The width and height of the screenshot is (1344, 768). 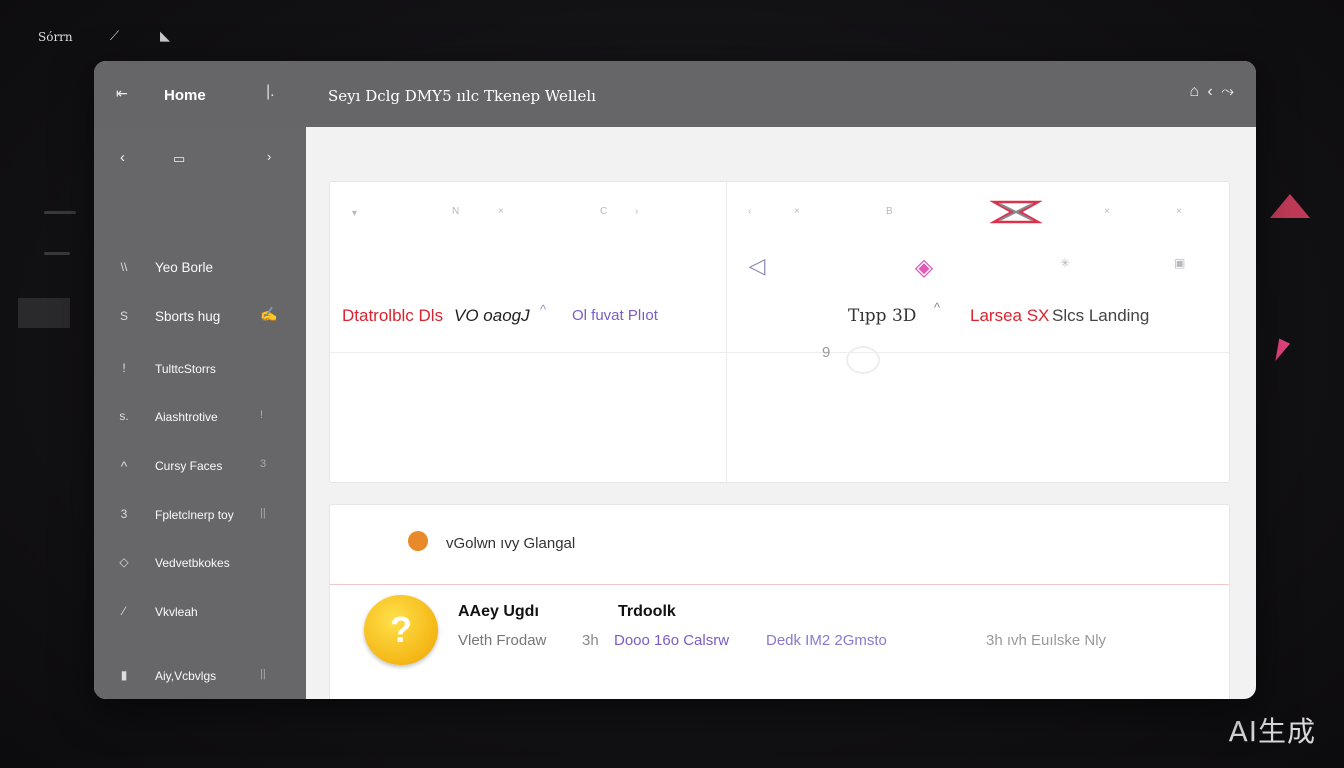 I want to click on tiny-control-icon: ▾, so click(x=354, y=213).